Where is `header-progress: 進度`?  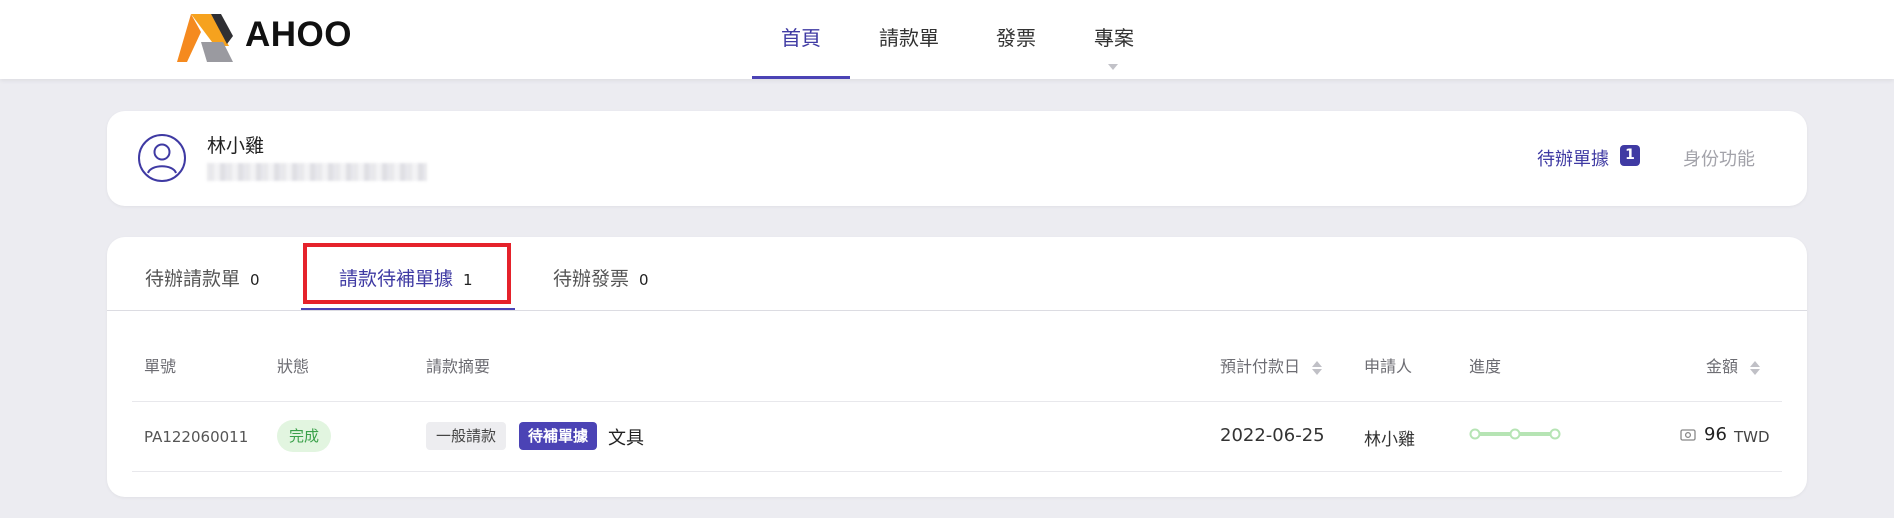
header-progress: 進度 is located at coordinates (1485, 366).